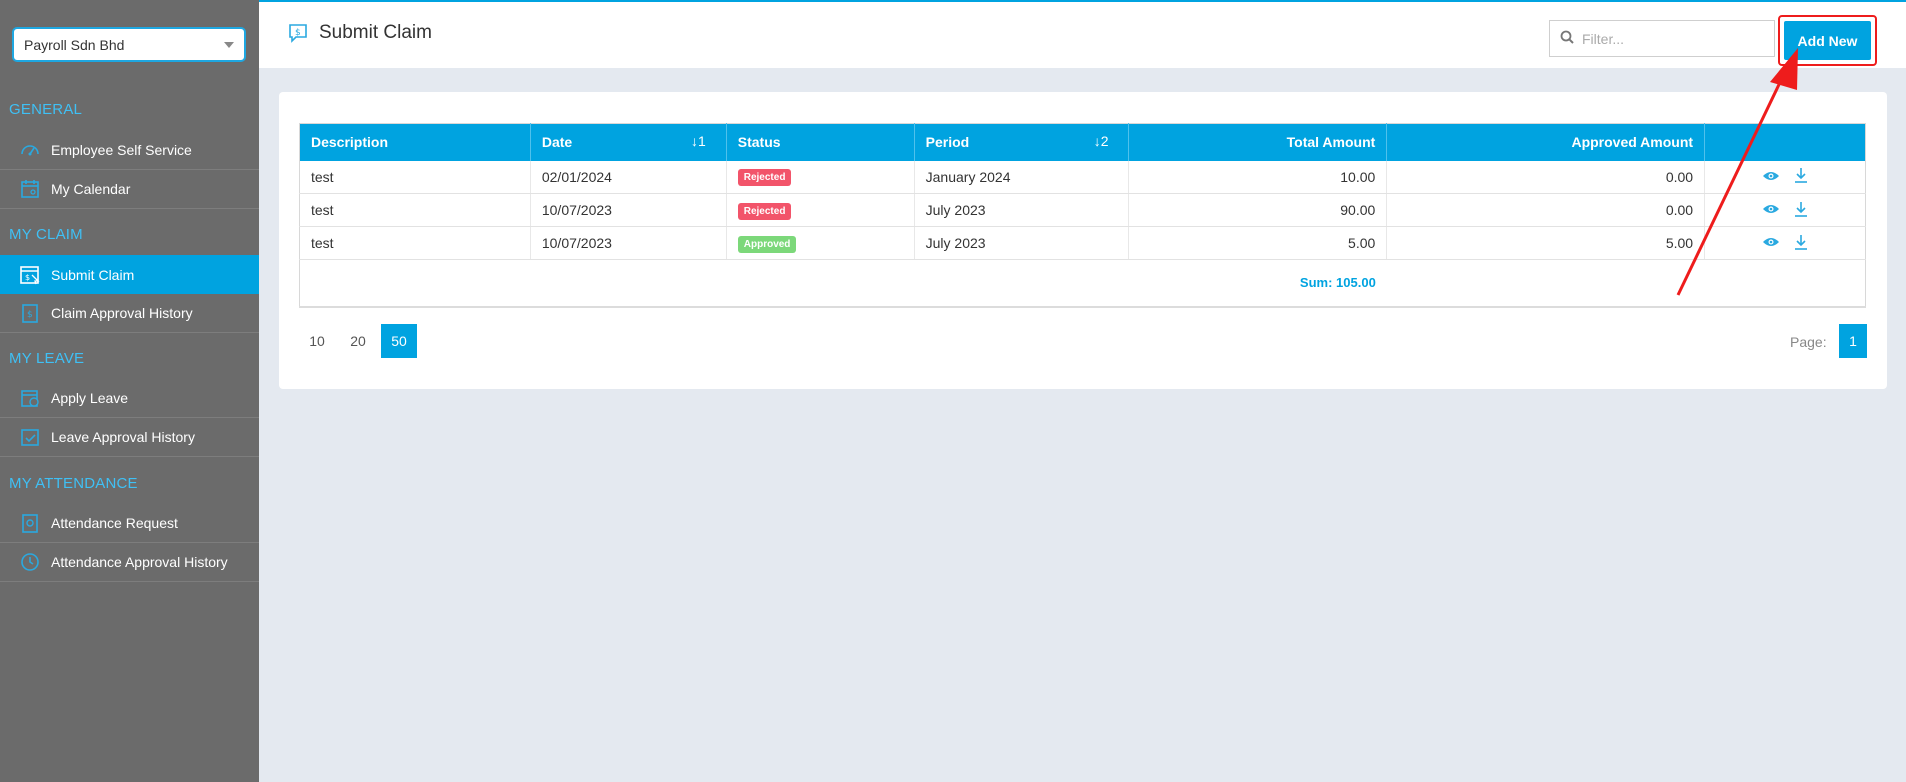  Describe the element at coordinates (1022, 142) in the screenshot. I see `column-header-period: Period ↓2` at that location.